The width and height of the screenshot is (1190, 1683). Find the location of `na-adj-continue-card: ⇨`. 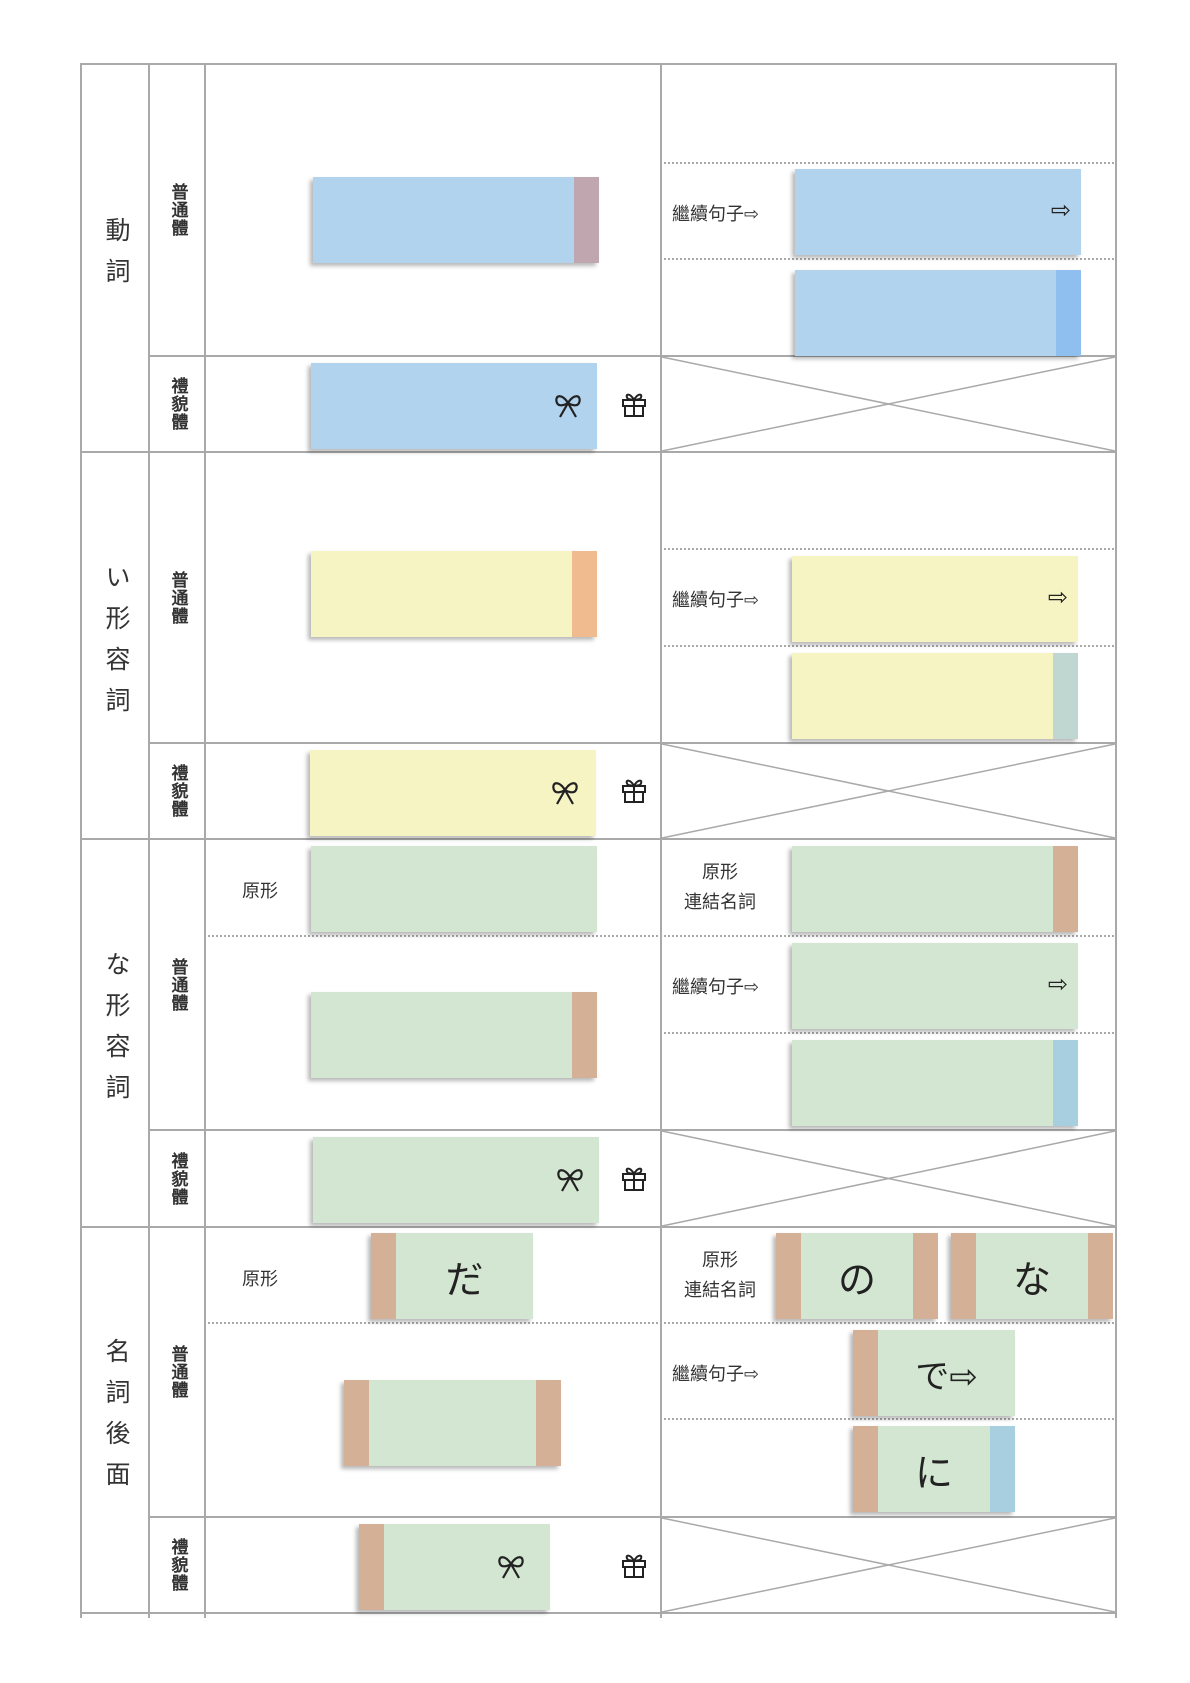

na-adj-continue-card: ⇨ is located at coordinates (935, 986).